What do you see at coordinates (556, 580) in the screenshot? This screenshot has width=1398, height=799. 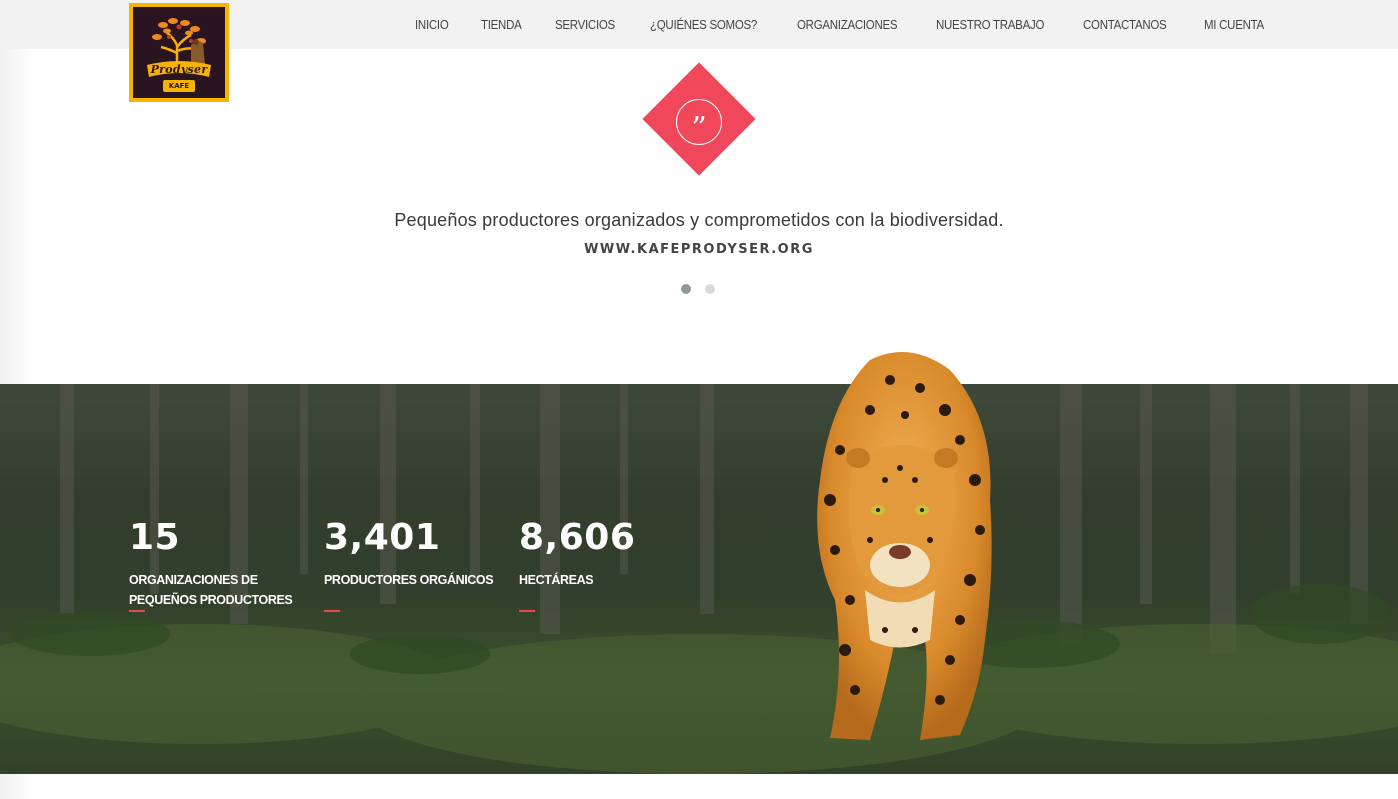 I see `stat-label: HECTÁREAS` at bounding box center [556, 580].